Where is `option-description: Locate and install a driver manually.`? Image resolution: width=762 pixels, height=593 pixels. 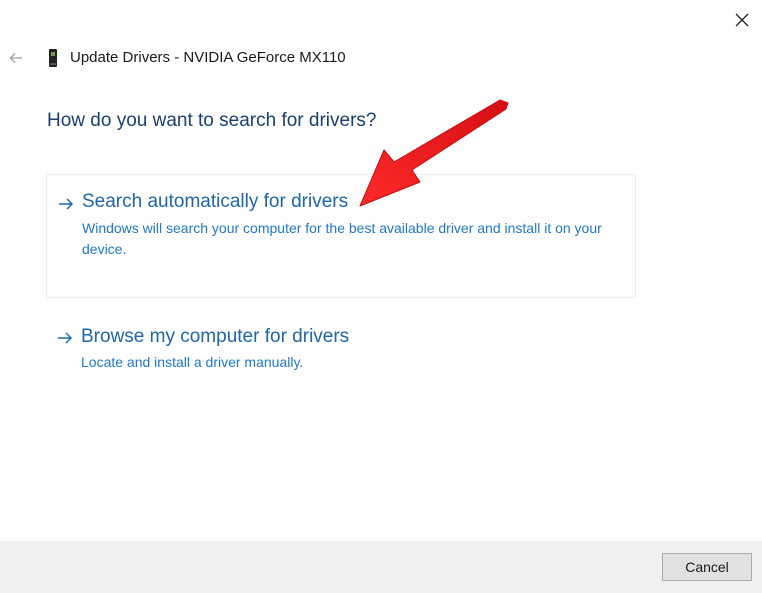
option-description: Locate and install a driver manually. is located at coordinates (192, 362).